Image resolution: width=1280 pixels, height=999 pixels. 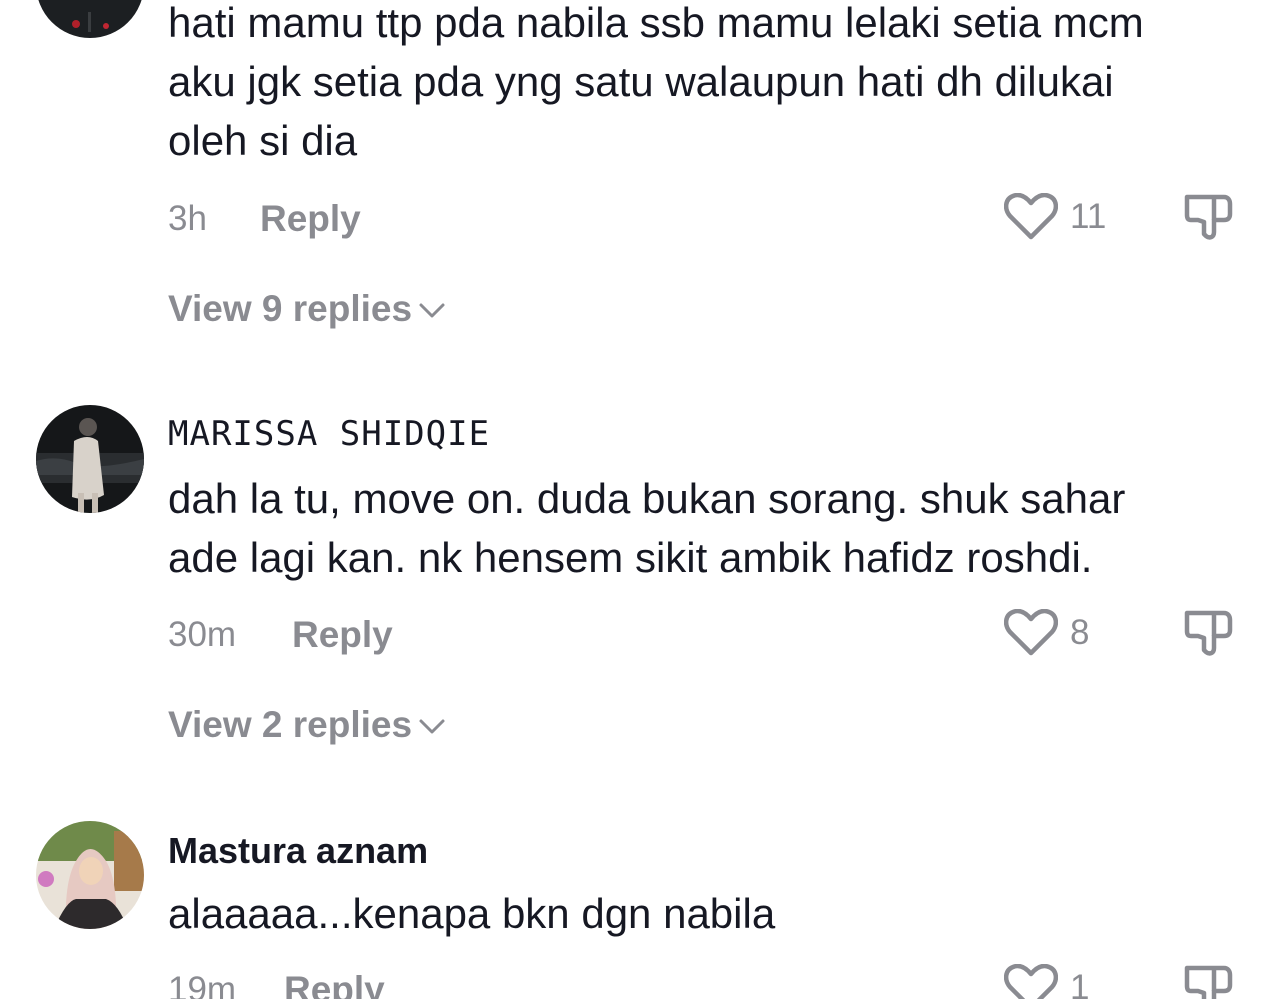 I want to click on comment-username: Mastura aznam, so click(x=298, y=851).